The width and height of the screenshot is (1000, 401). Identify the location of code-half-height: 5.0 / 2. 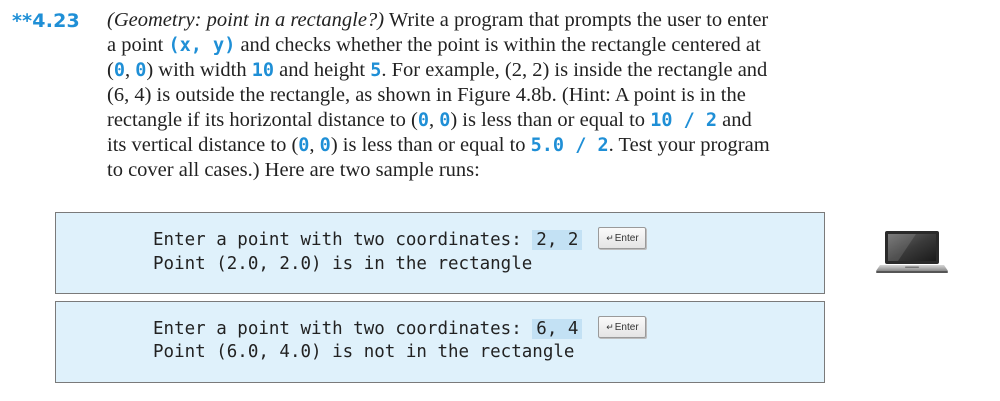
(569, 145).